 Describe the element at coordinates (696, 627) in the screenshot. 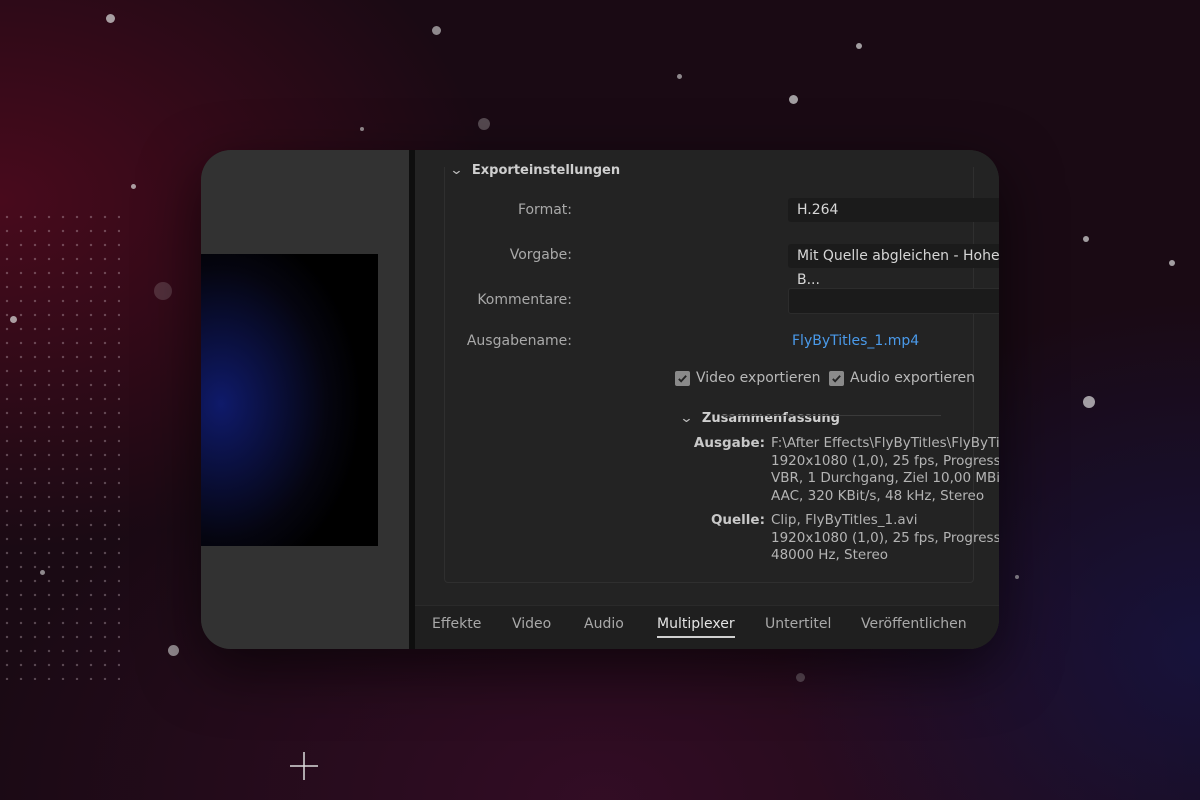

I see `tab-multiplexer: Multiplexer` at that location.